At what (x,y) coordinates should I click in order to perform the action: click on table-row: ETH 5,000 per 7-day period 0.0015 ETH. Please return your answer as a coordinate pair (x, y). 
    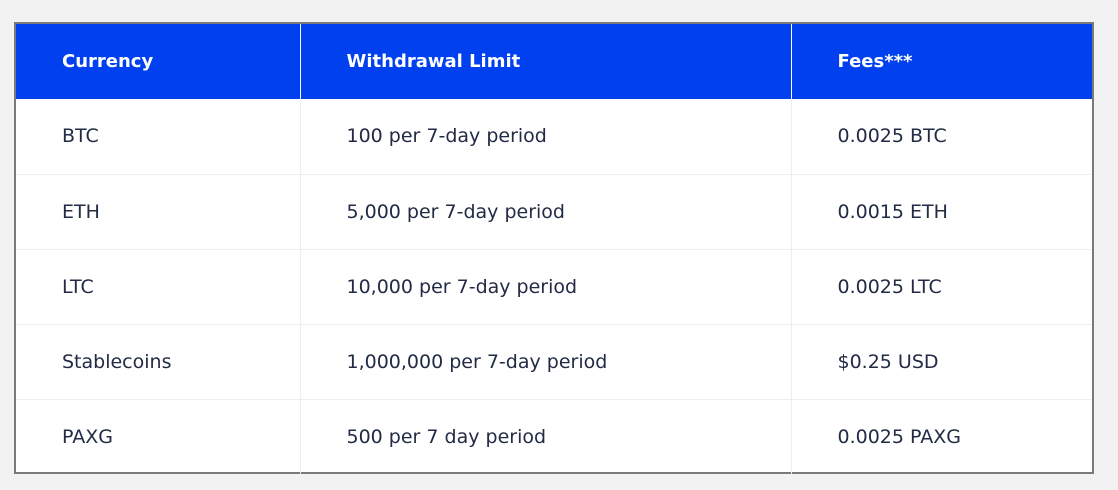
    Looking at the image, I should click on (554, 211).